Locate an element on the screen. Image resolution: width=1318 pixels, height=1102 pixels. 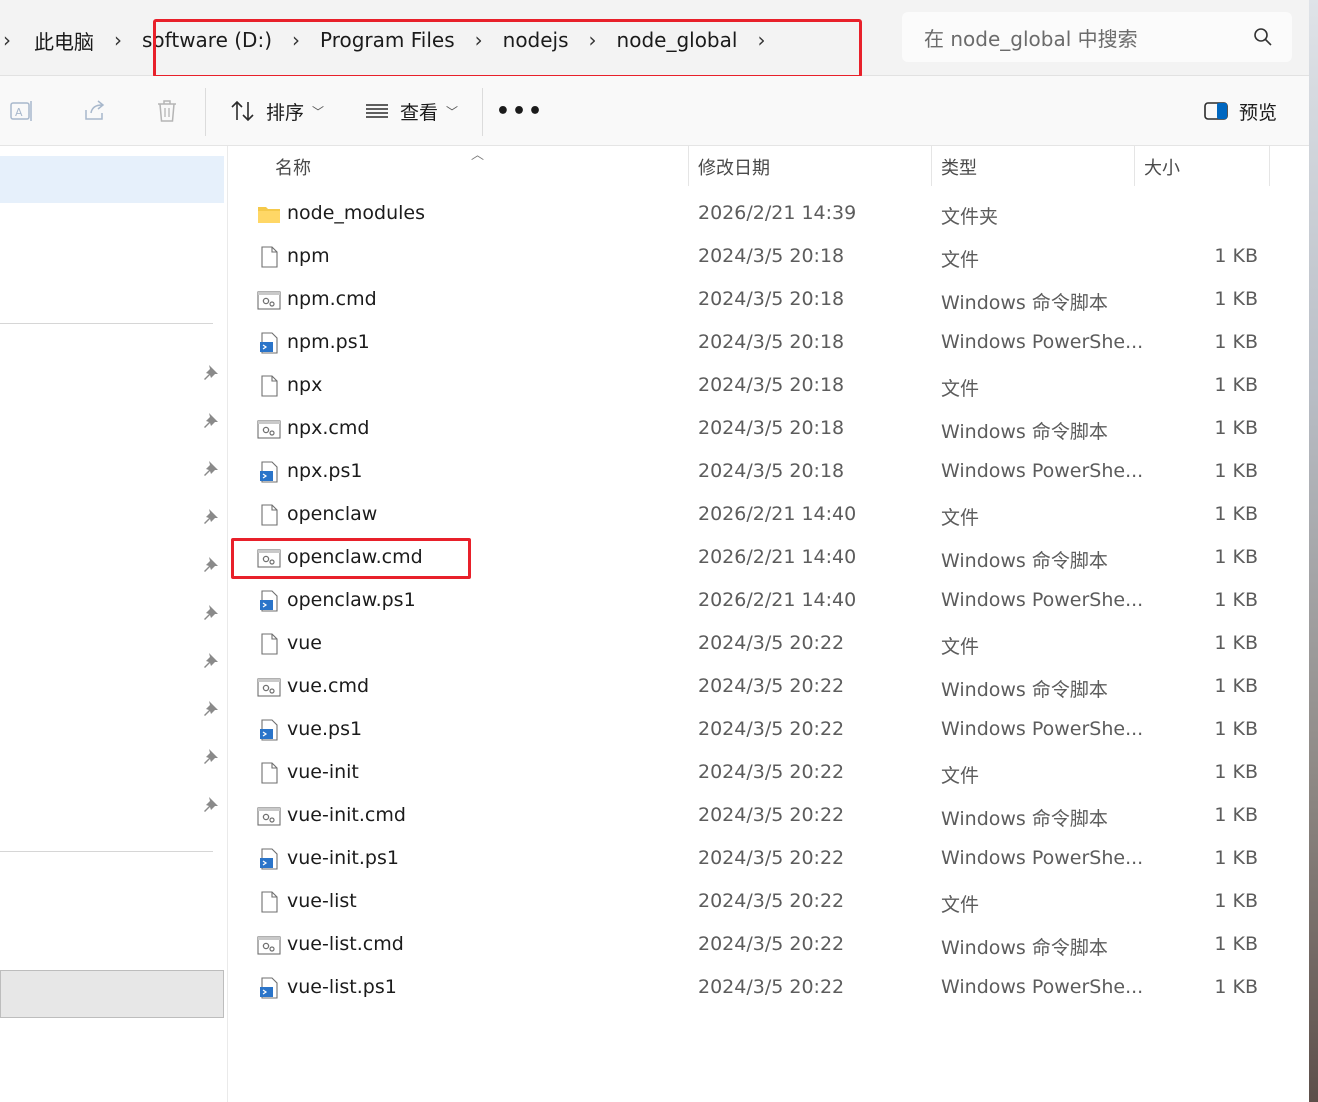
file-icon is located at coordinates (269, 257).